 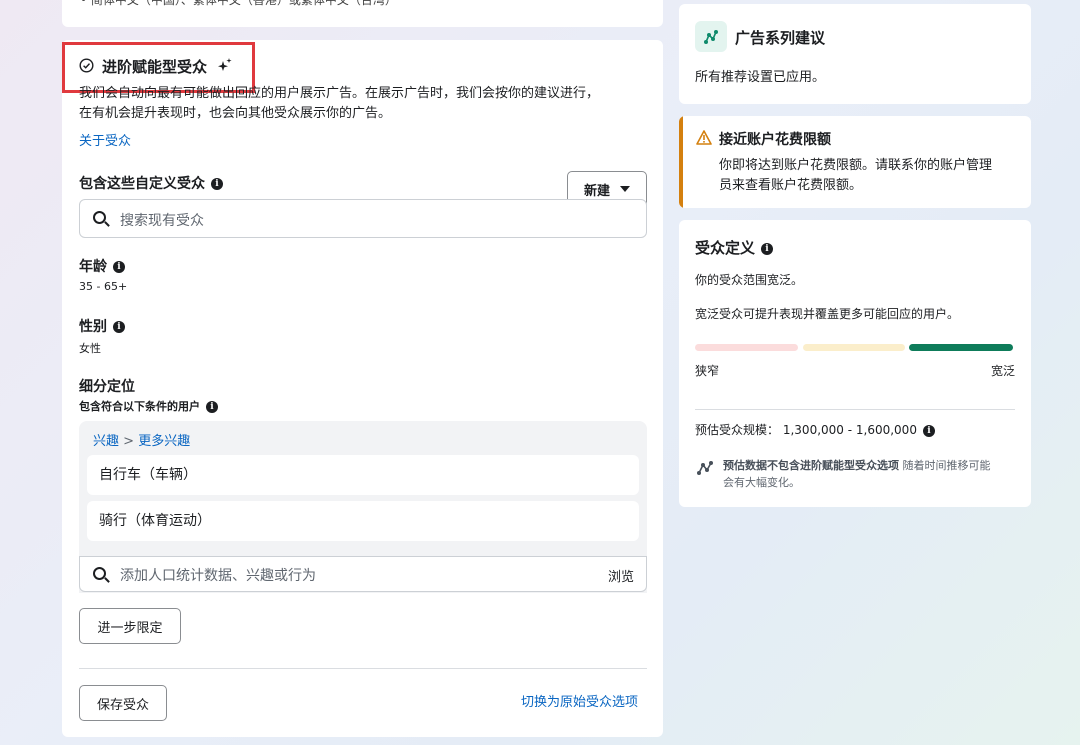 What do you see at coordinates (625, 189) in the screenshot?
I see `caret-down-icon` at bounding box center [625, 189].